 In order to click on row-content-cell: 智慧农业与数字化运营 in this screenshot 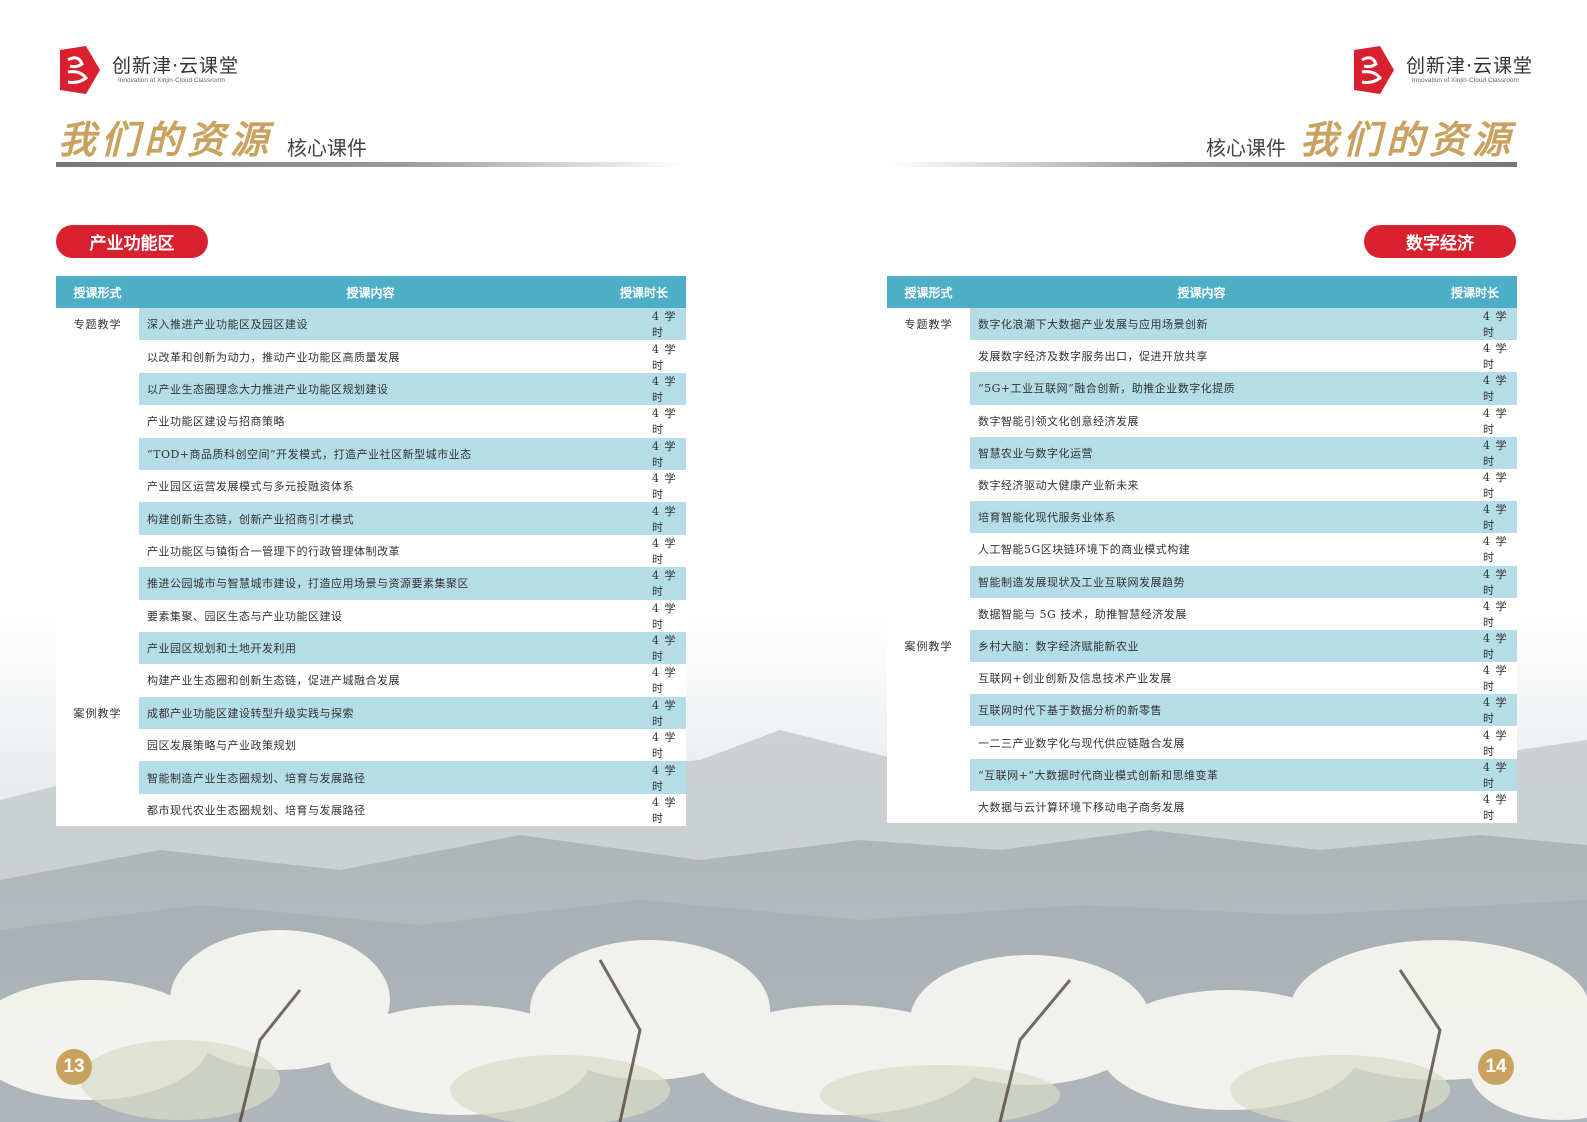, I will do `click(1201, 452)`.